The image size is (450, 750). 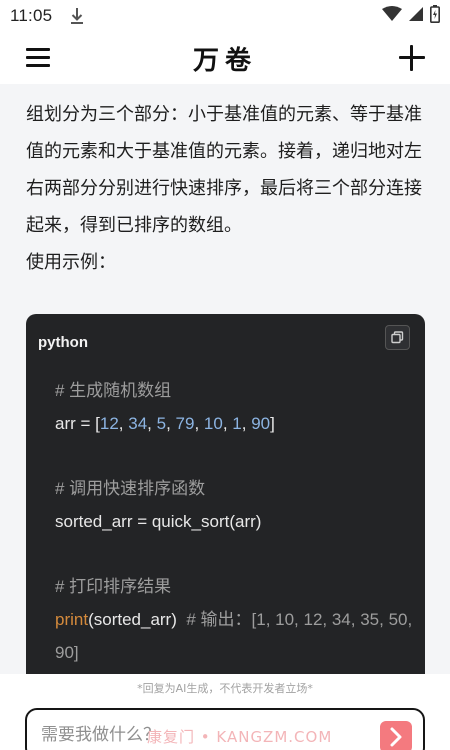 What do you see at coordinates (161, 423) in the screenshot?
I see `code-number: 5` at bounding box center [161, 423].